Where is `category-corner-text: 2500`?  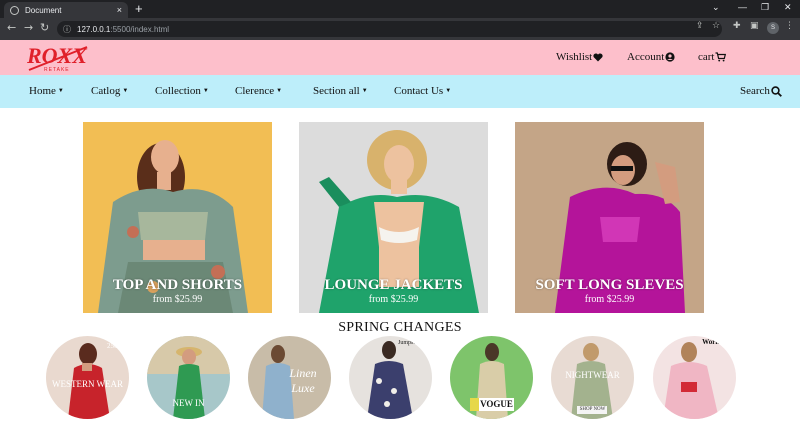
category-corner-text: 2500 is located at coordinates (114, 346).